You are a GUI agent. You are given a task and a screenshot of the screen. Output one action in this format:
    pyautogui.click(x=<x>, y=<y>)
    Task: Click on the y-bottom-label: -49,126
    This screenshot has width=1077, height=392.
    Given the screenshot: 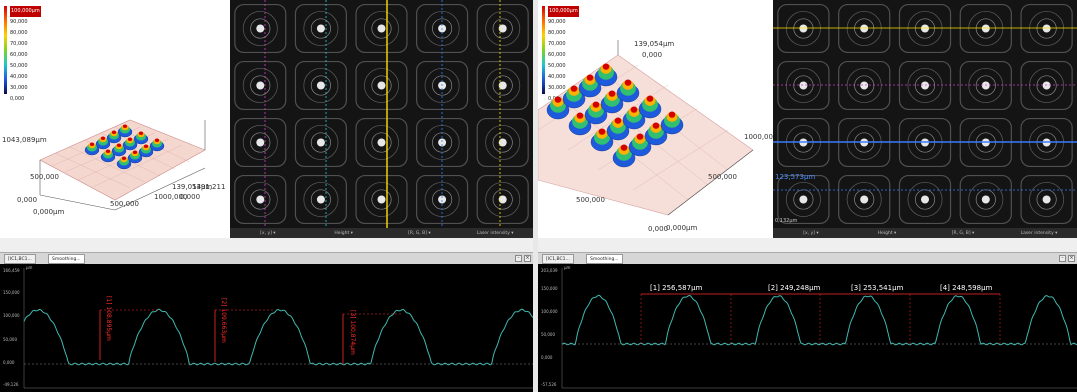 What is the action you would take?
    pyautogui.click(x=11, y=384)
    